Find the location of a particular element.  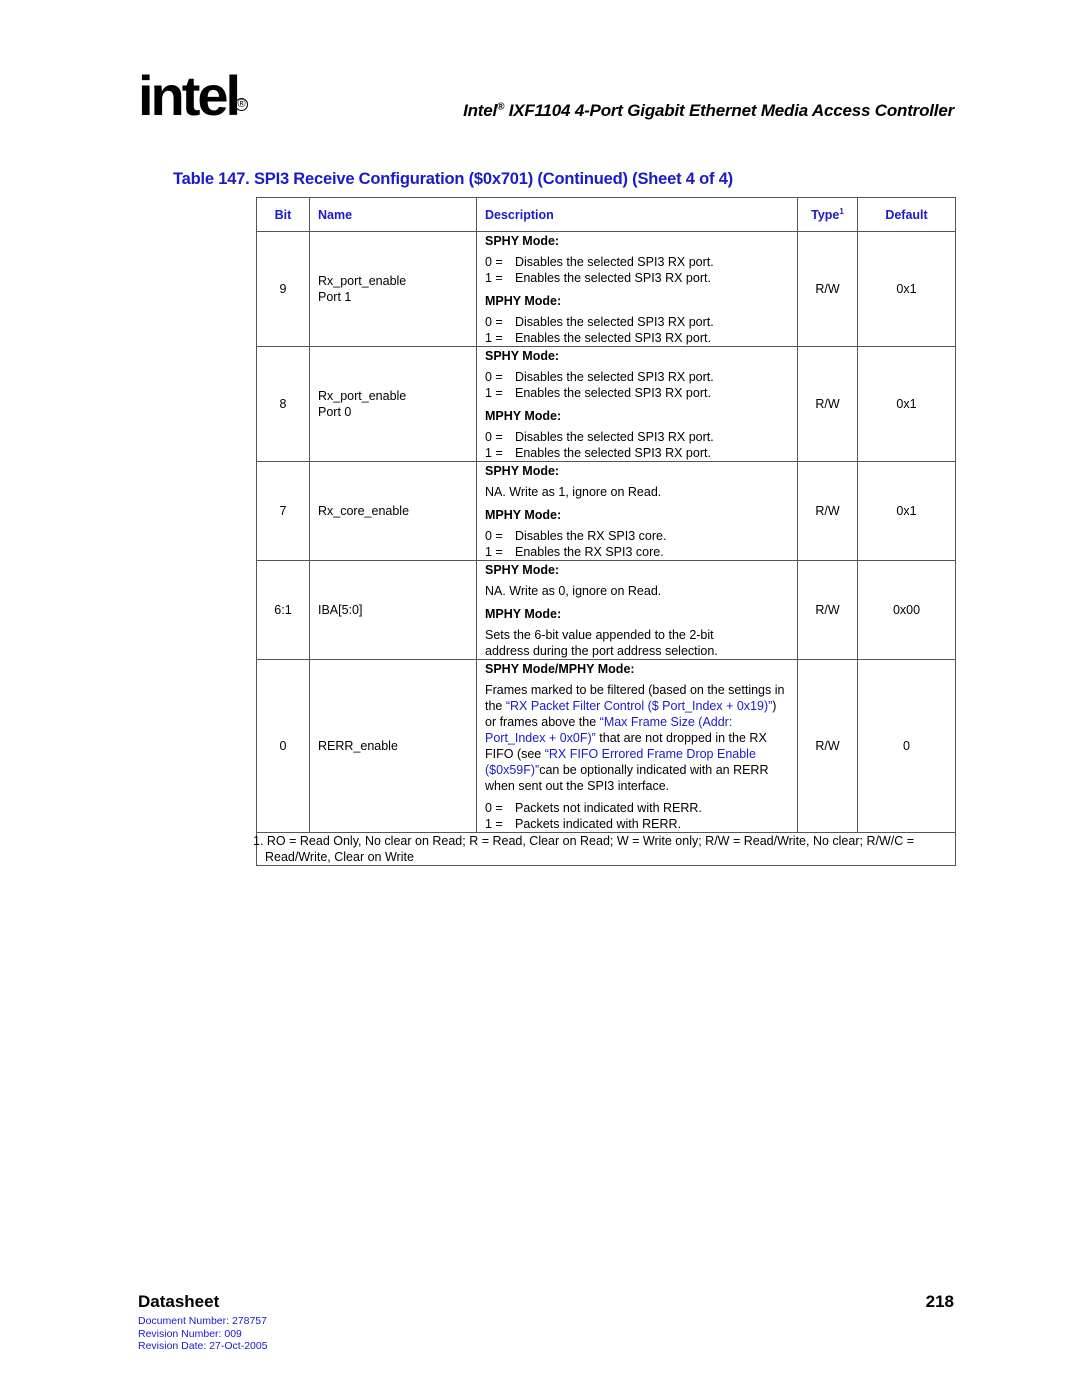

table-header-row: Bit Name Description Type1 Default is located at coordinates (606, 214).